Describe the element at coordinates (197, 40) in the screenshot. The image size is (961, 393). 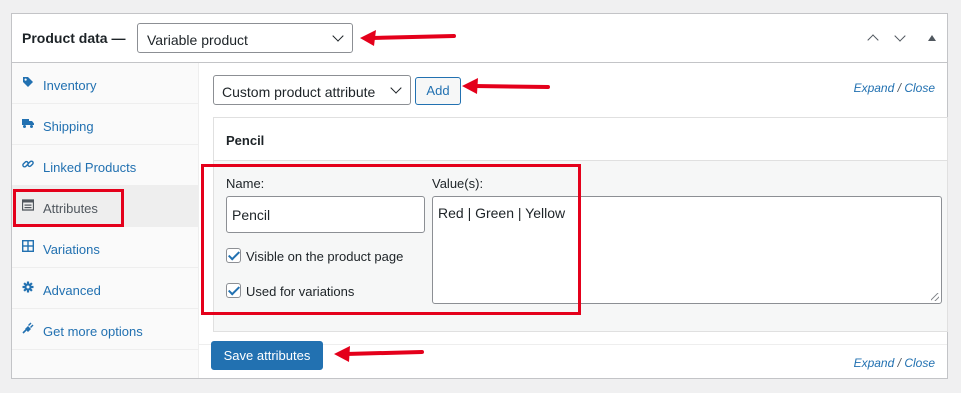
I see `product-type-value: Variable product` at that location.